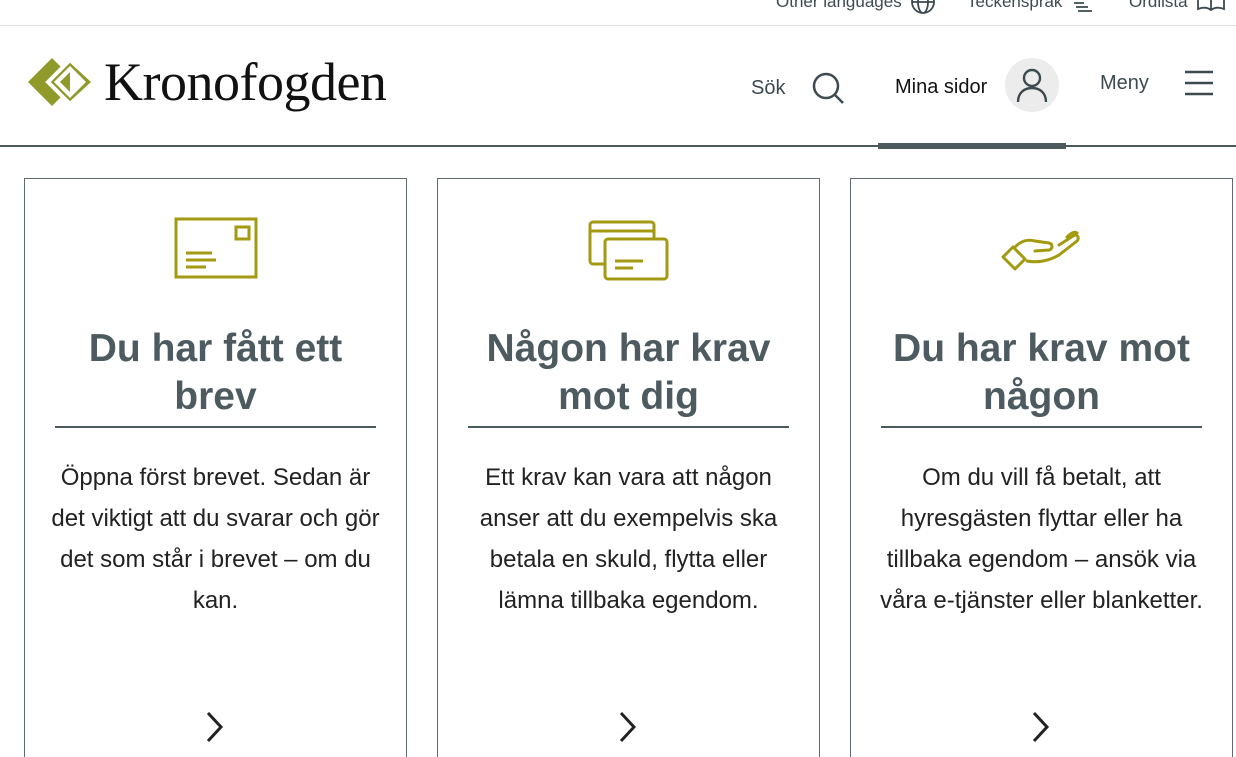  Describe the element at coordinates (215, 254) in the screenshot. I see `envelope-icon` at that location.